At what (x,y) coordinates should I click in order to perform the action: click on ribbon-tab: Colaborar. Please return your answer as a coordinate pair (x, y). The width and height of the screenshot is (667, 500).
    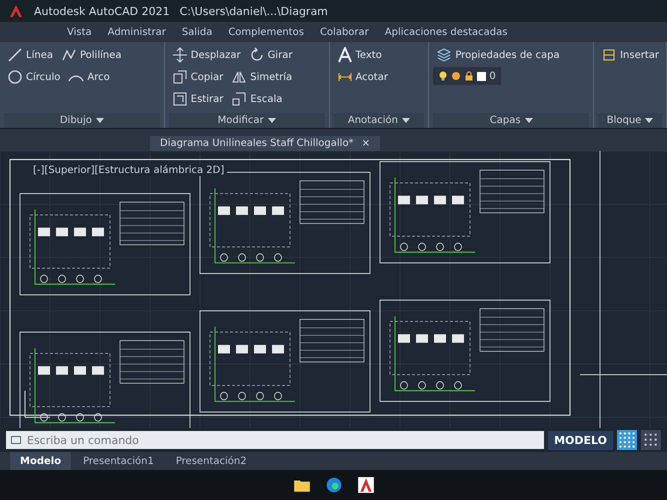
    Looking at the image, I should click on (344, 32).